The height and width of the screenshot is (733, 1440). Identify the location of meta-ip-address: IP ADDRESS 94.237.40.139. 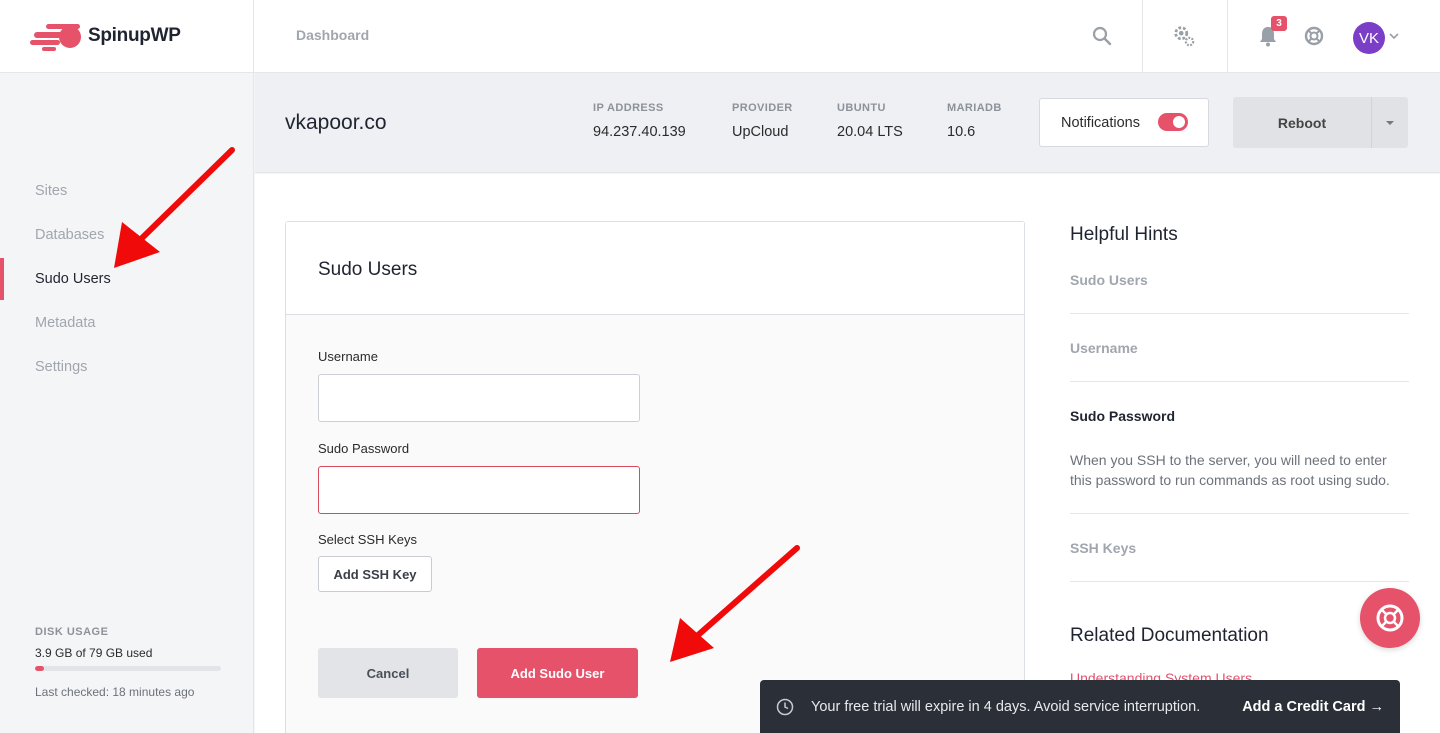
(639, 121).